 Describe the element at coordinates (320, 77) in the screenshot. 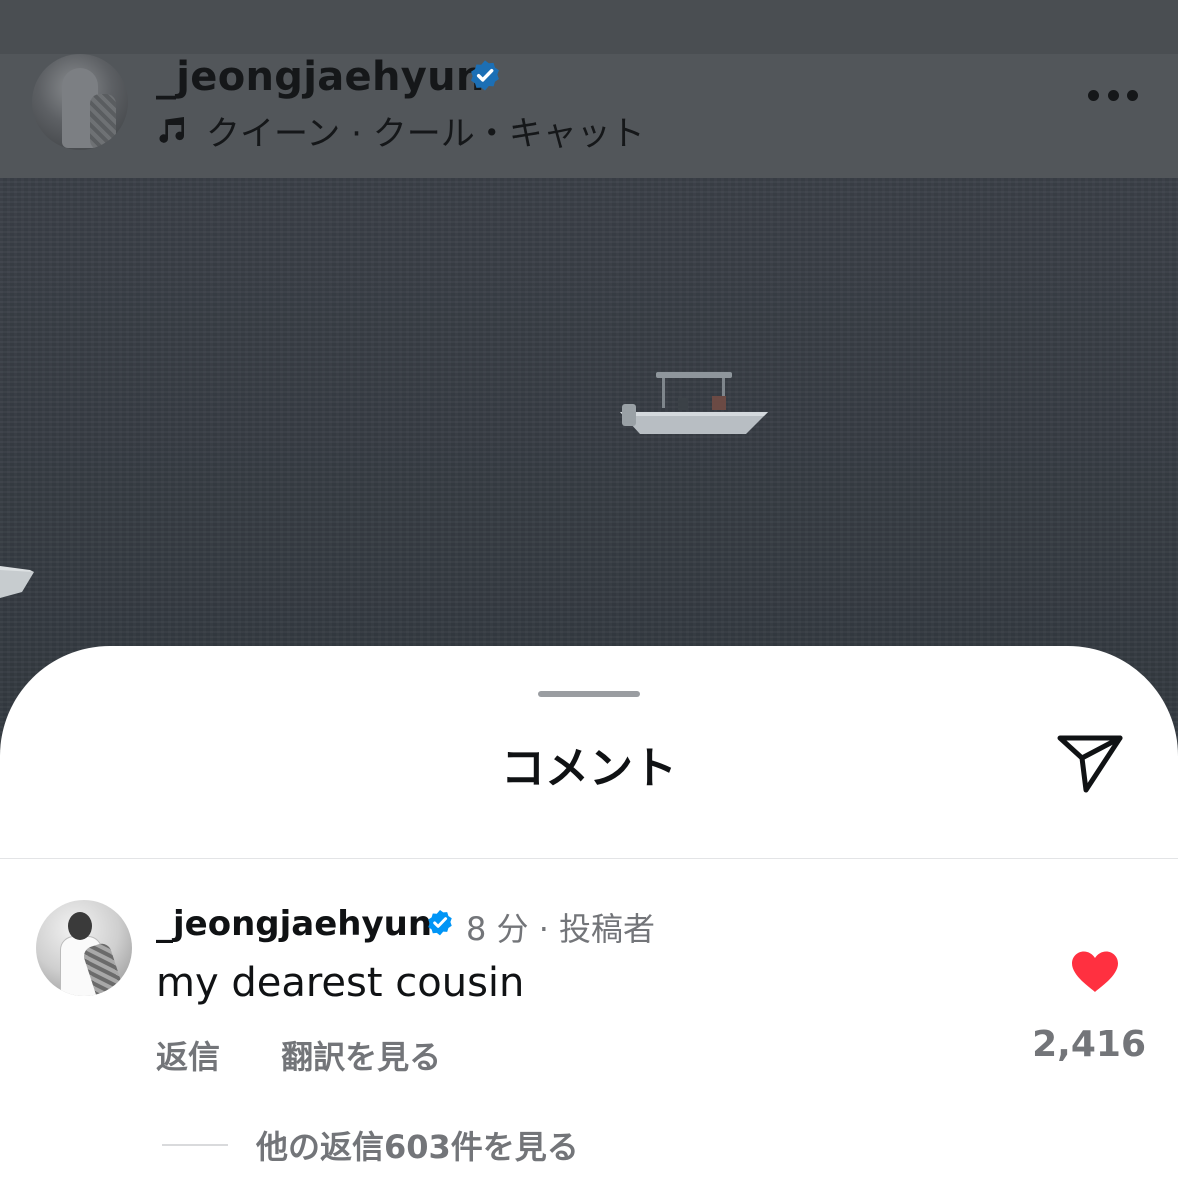

I see `post-author-username: _jeongjaehyun` at that location.